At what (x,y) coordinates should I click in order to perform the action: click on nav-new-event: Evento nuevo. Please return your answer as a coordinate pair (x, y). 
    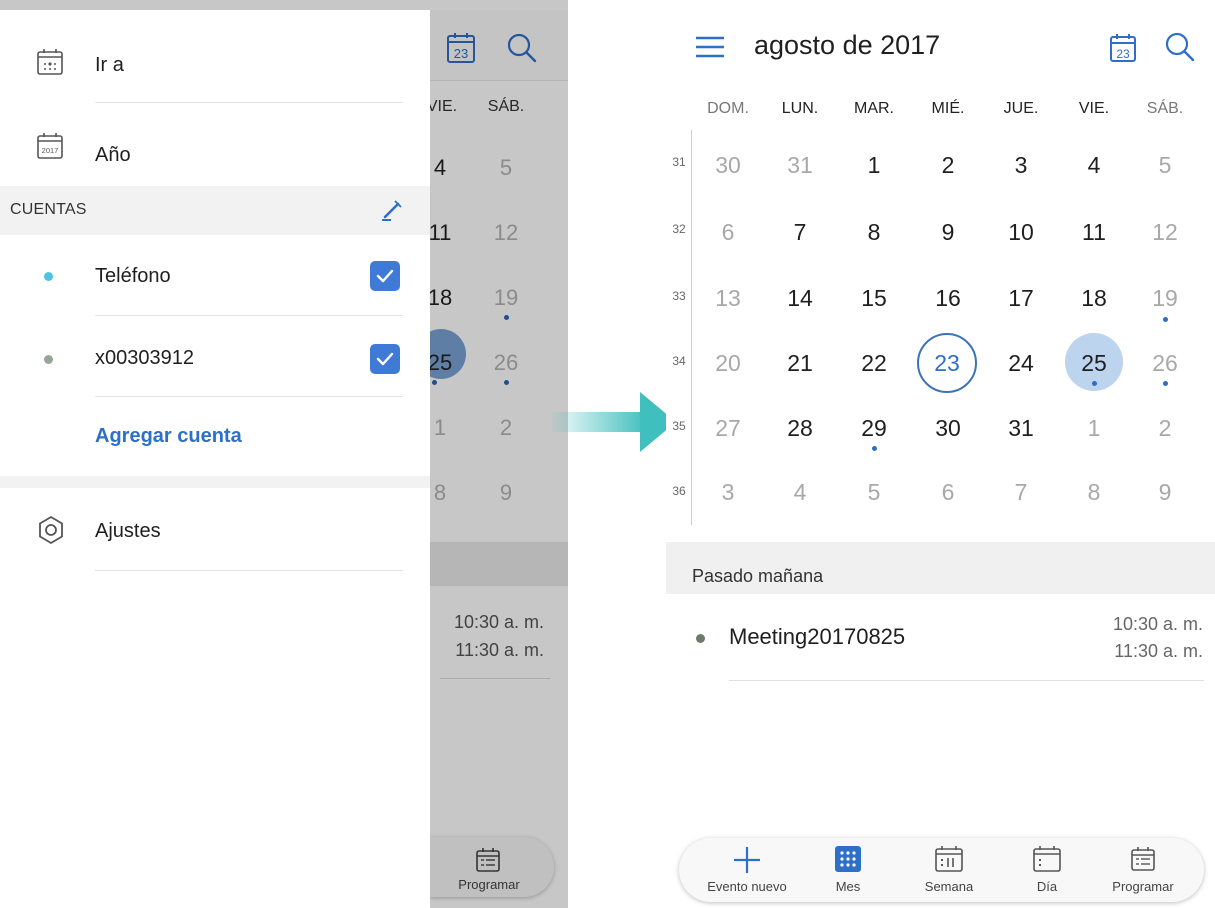
    Looking at the image, I should click on (747, 870).